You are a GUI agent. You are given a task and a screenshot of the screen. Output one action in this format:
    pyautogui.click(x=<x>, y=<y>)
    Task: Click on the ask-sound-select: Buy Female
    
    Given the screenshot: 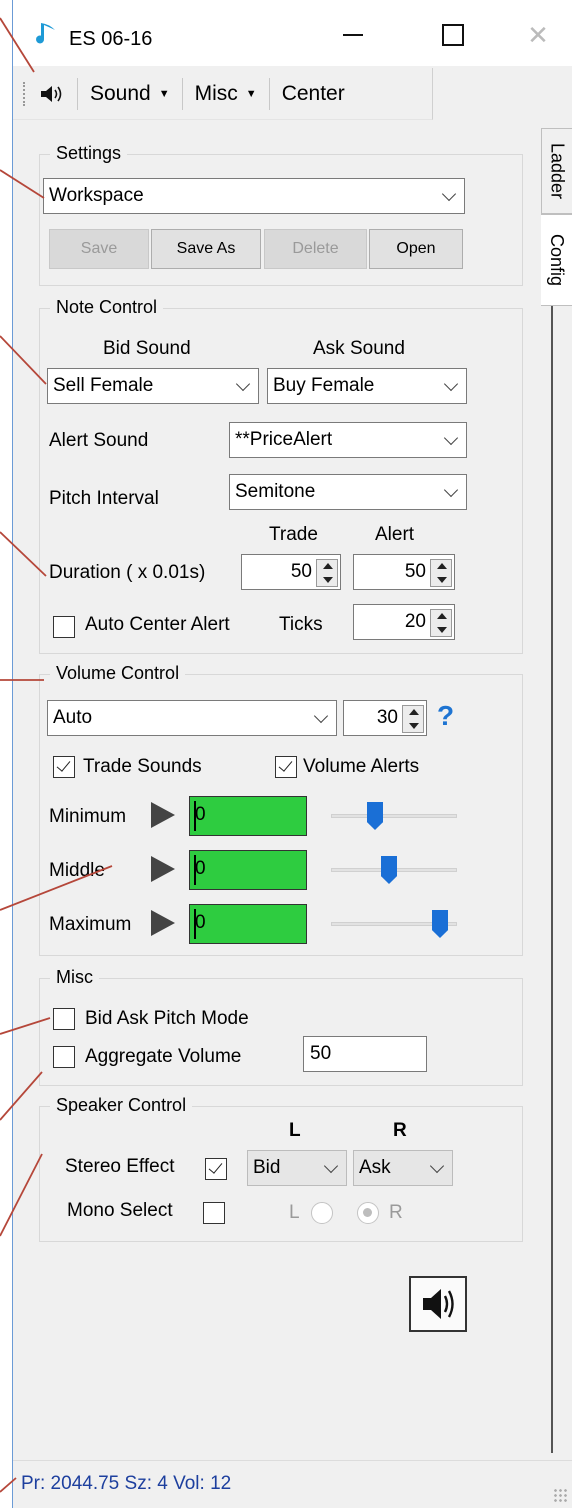 What is the action you would take?
    pyautogui.click(x=367, y=386)
    